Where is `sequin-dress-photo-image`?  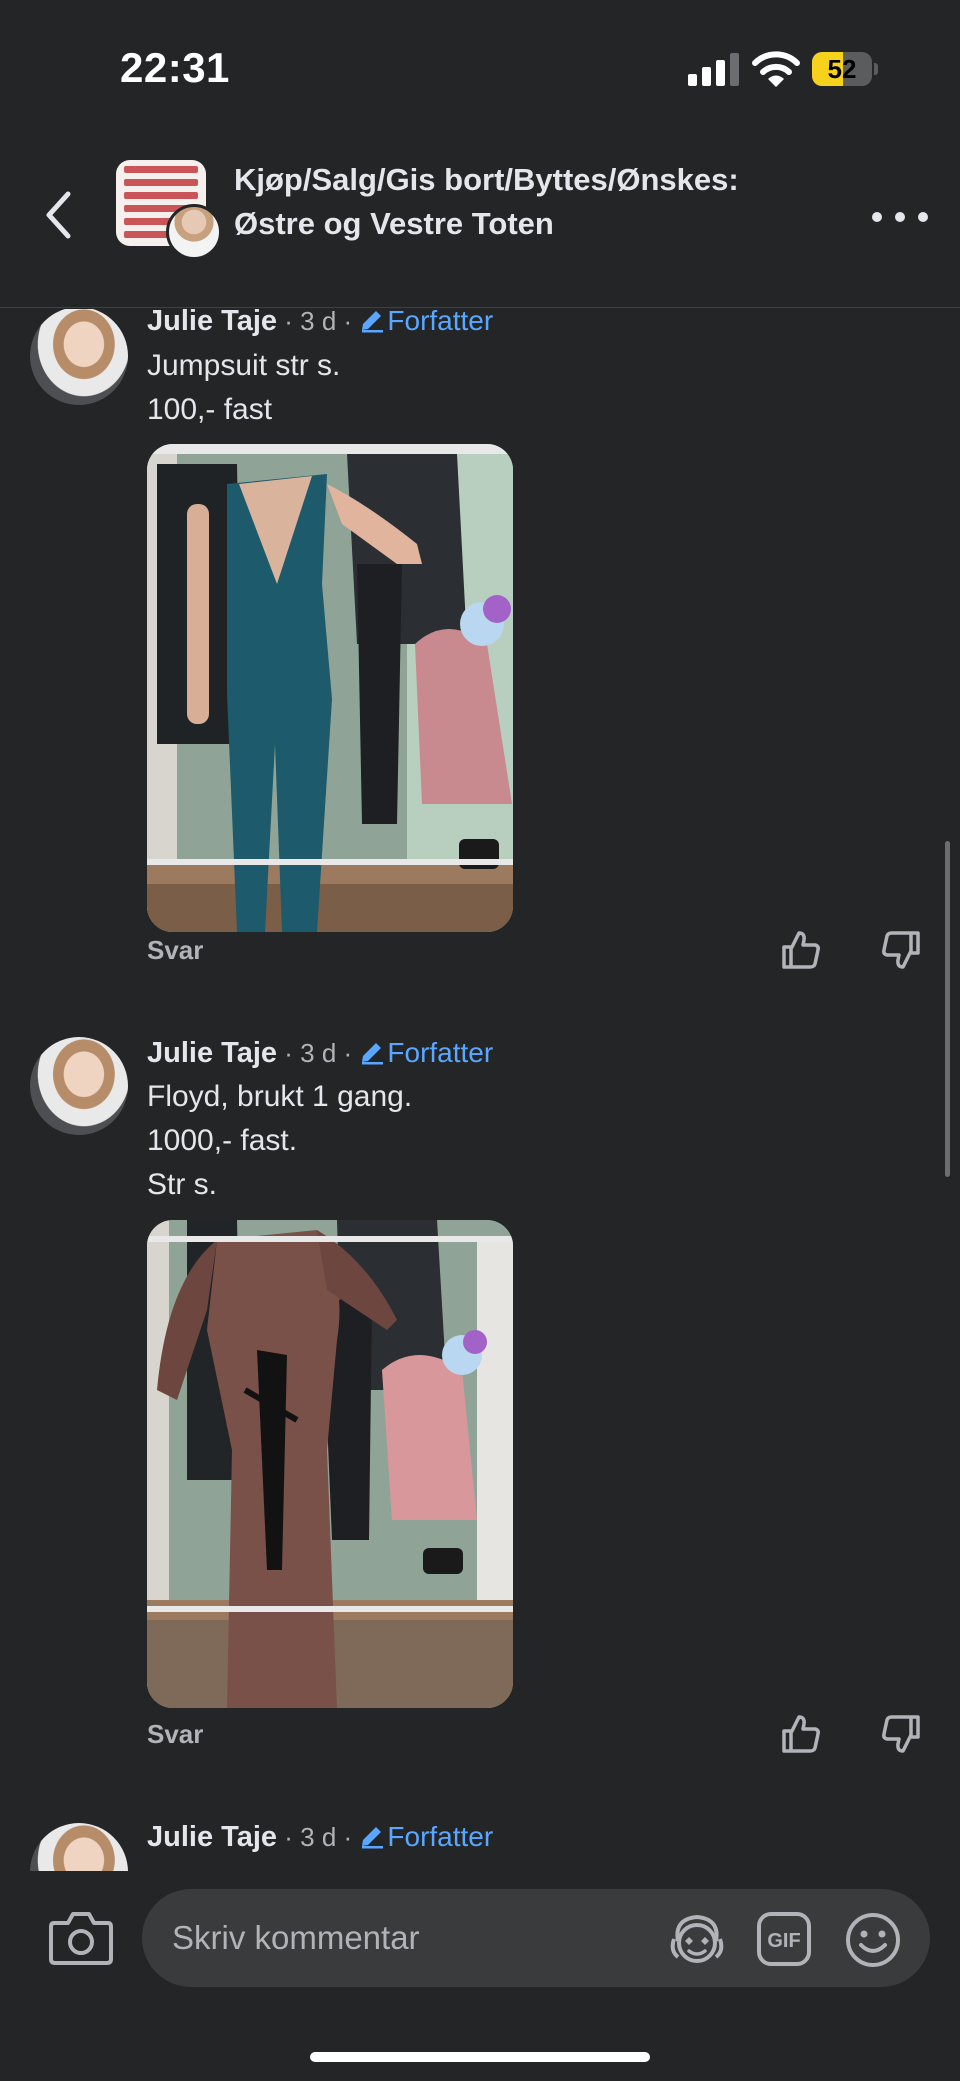 sequin-dress-photo-image is located at coordinates (330, 1464).